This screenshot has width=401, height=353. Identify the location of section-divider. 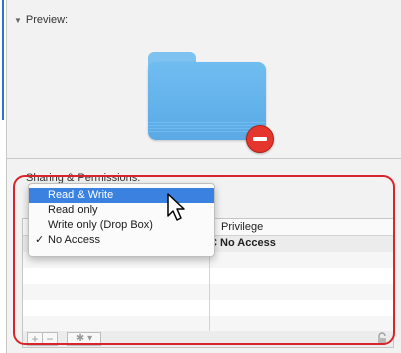
(204, 158).